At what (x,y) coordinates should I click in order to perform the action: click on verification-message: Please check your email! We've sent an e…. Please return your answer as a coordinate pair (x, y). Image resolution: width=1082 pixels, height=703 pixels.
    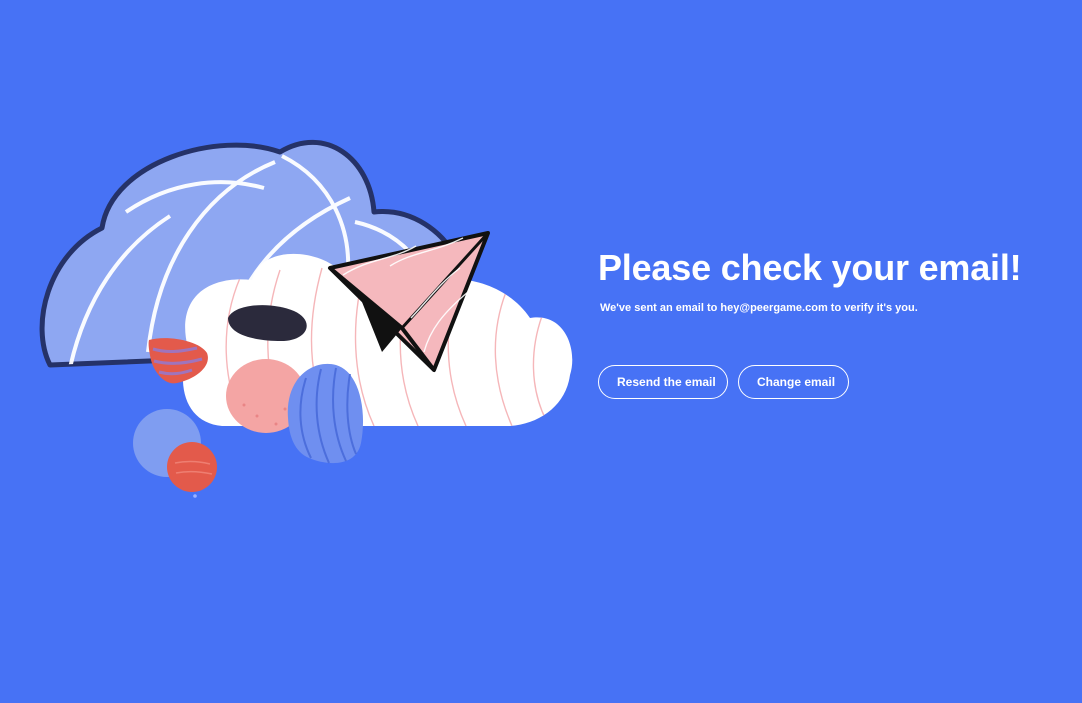
    Looking at the image, I should click on (828, 322).